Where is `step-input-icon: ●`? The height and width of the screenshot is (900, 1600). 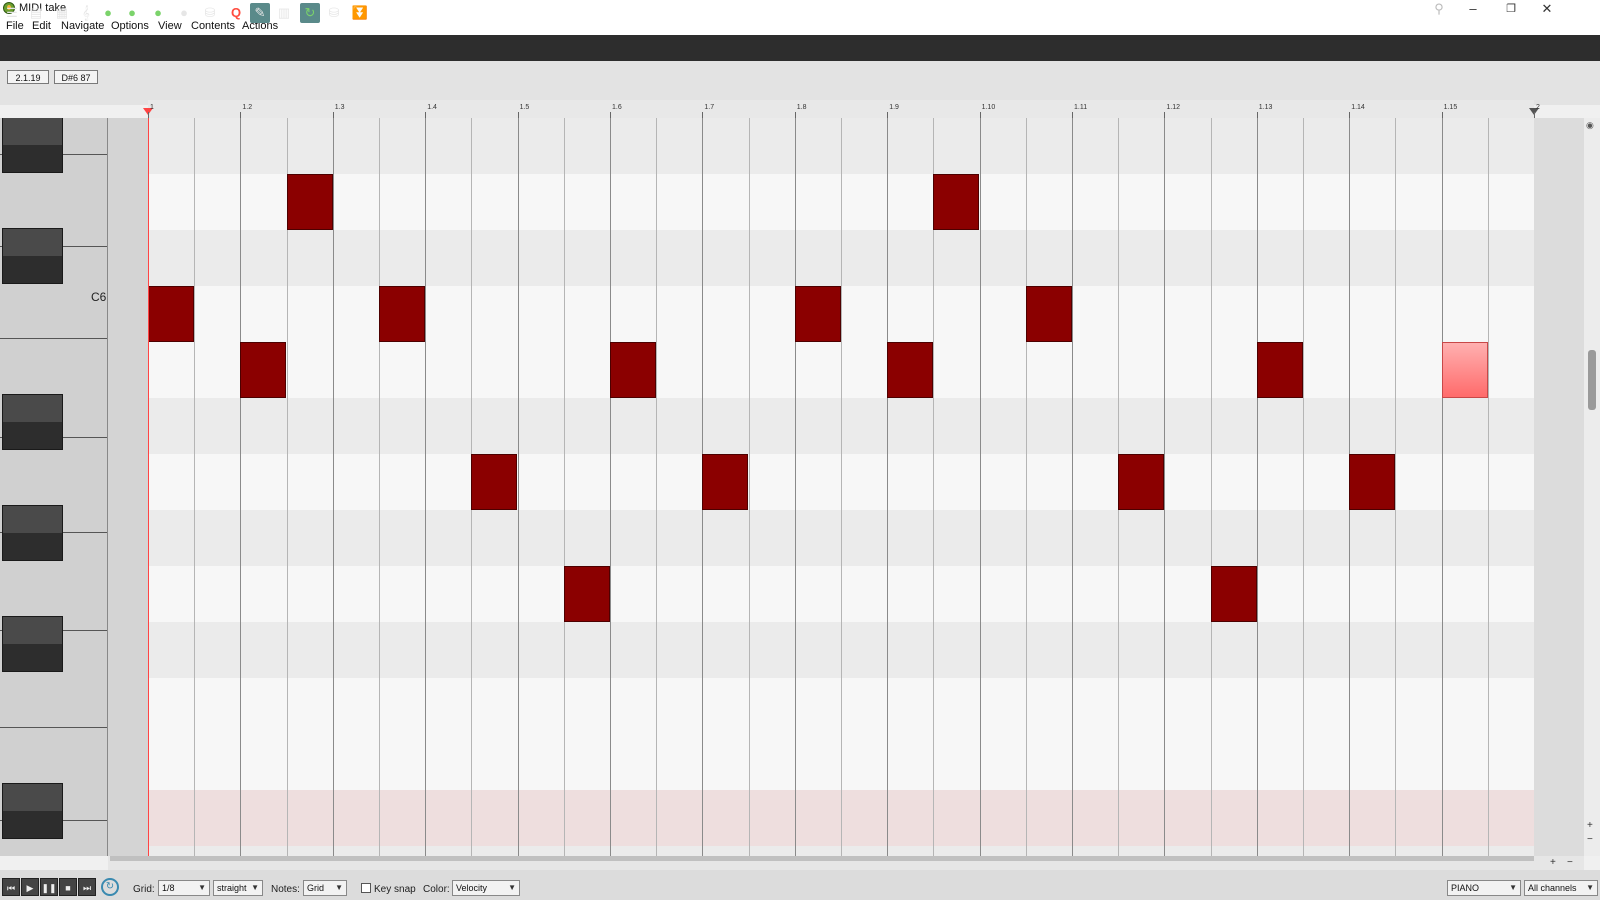
step-input-icon: ● is located at coordinates (132, 13).